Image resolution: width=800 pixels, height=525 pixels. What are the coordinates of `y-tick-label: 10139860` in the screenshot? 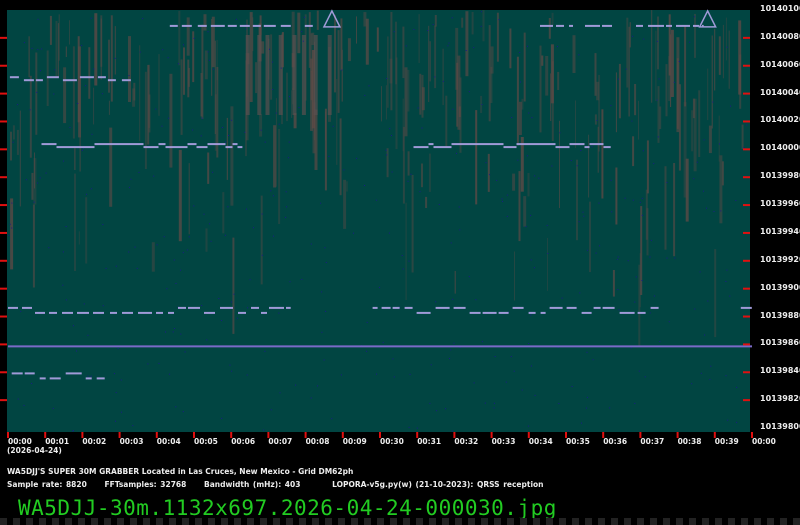 It's located at (780, 343).